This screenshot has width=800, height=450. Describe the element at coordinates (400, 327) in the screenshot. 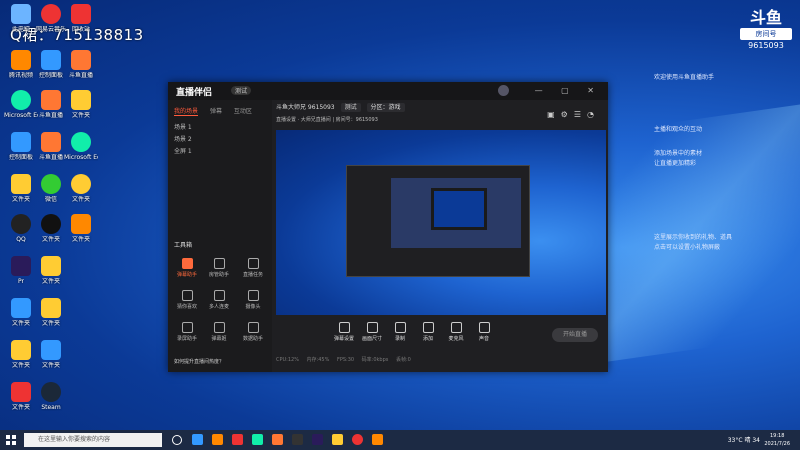

I see `record-icon` at that location.